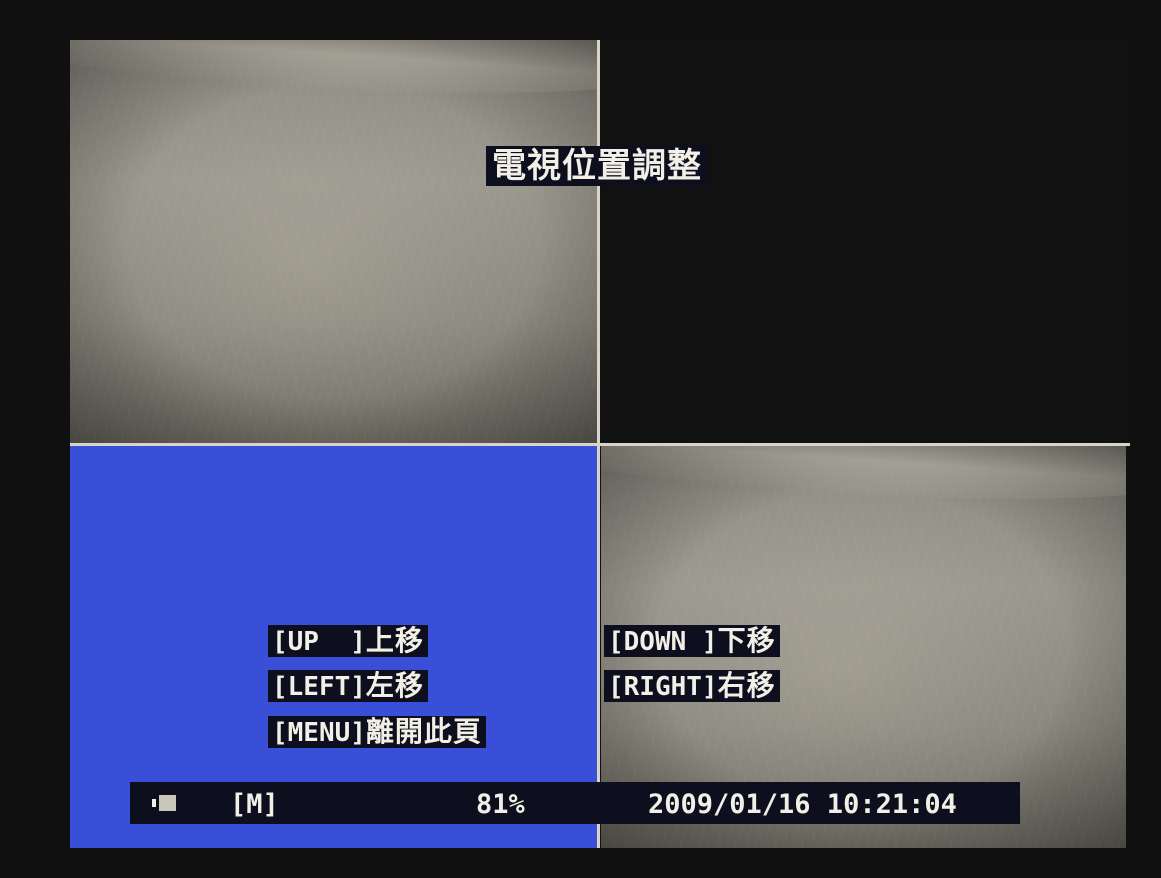 This screenshot has height=878, width=1161. I want to click on command-right: [RIGHT]右移, so click(692, 686).